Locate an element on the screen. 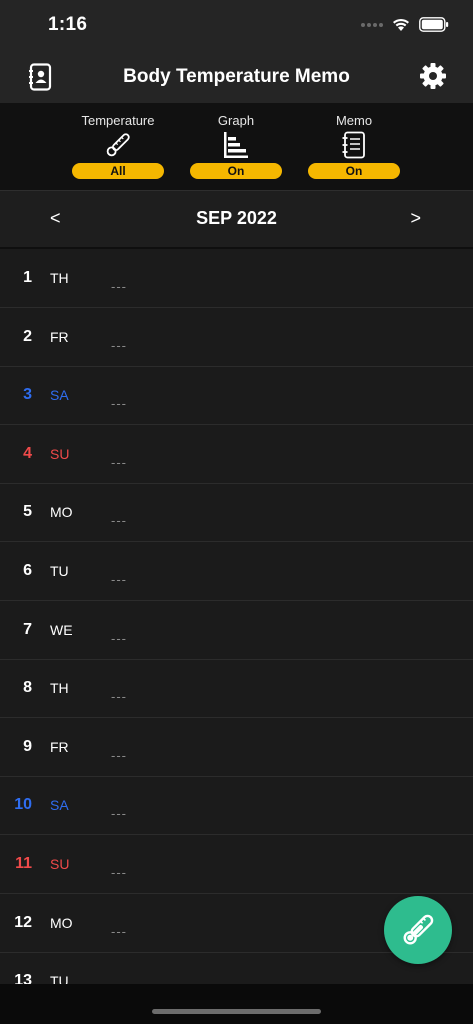  month-selector: < SEP 2022 > is located at coordinates (236, 220).